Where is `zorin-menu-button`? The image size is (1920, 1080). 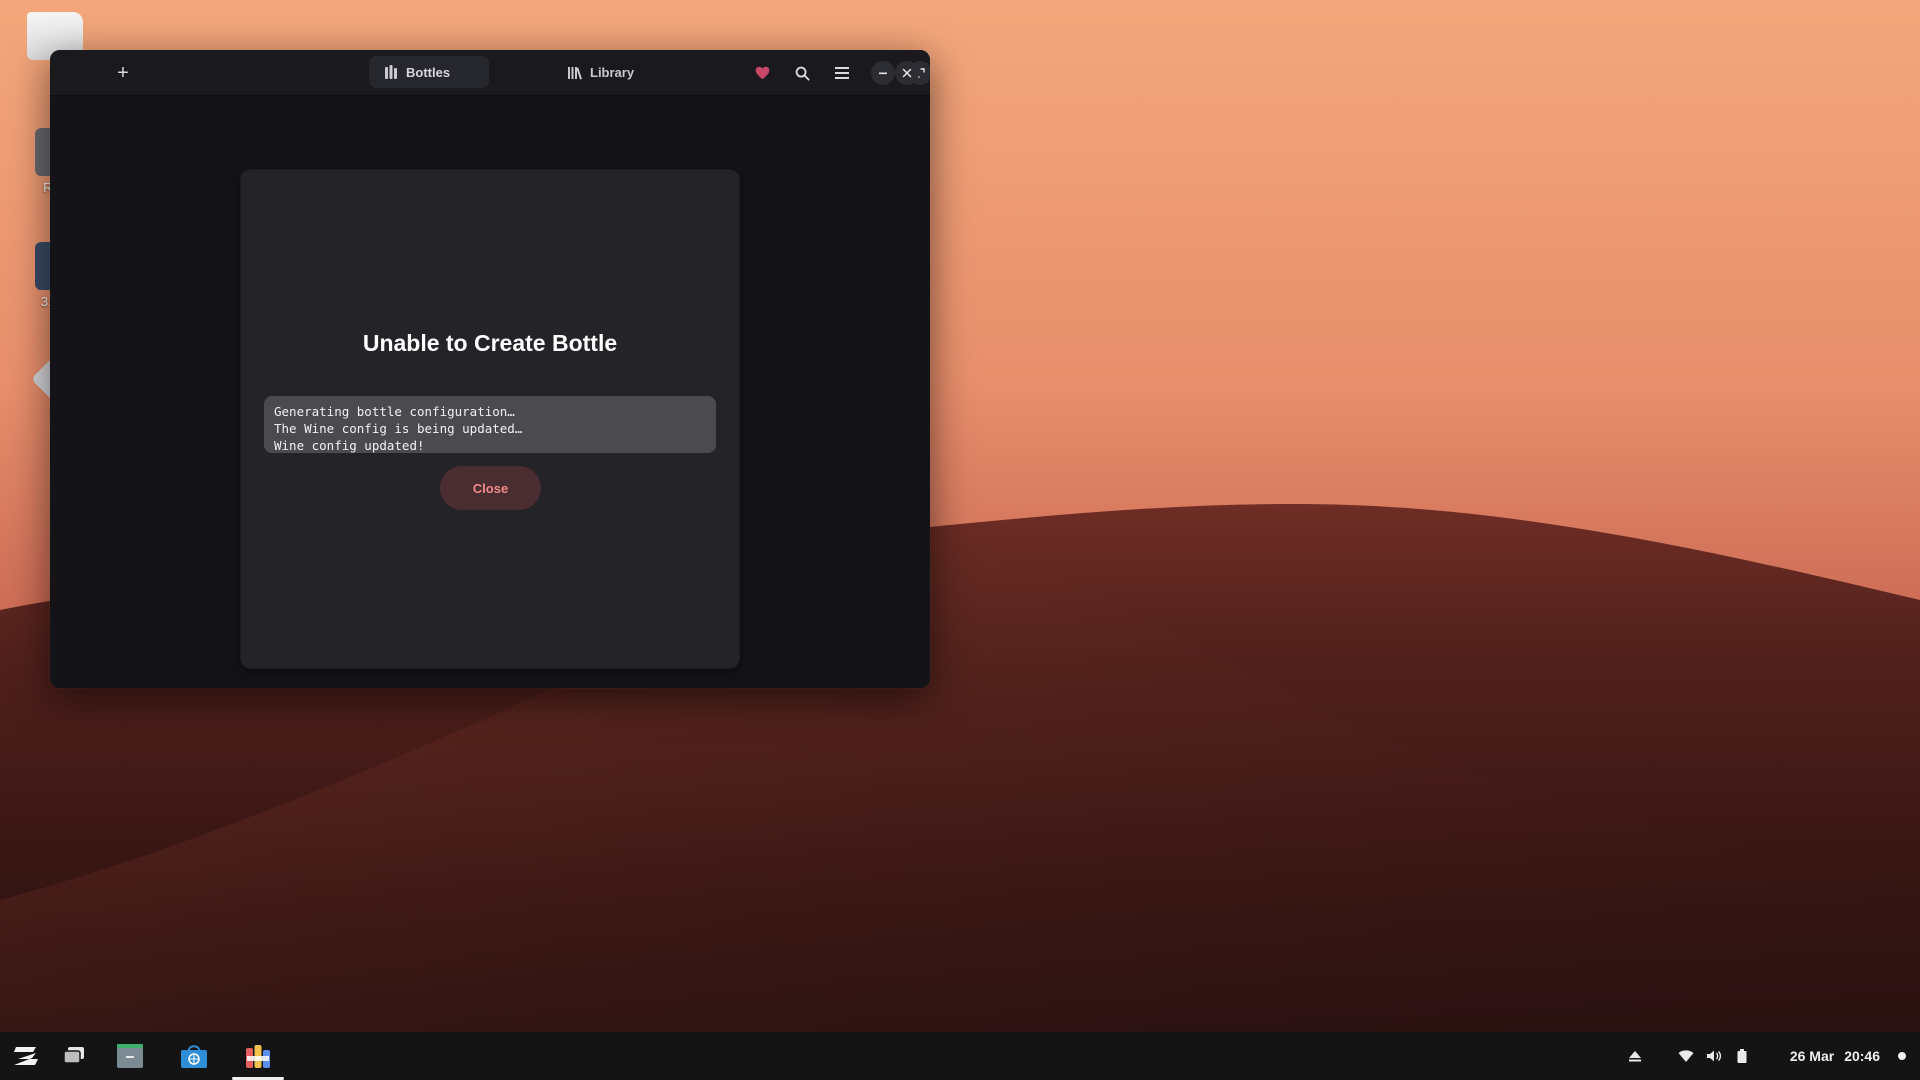 zorin-menu-button is located at coordinates (26, 1056).